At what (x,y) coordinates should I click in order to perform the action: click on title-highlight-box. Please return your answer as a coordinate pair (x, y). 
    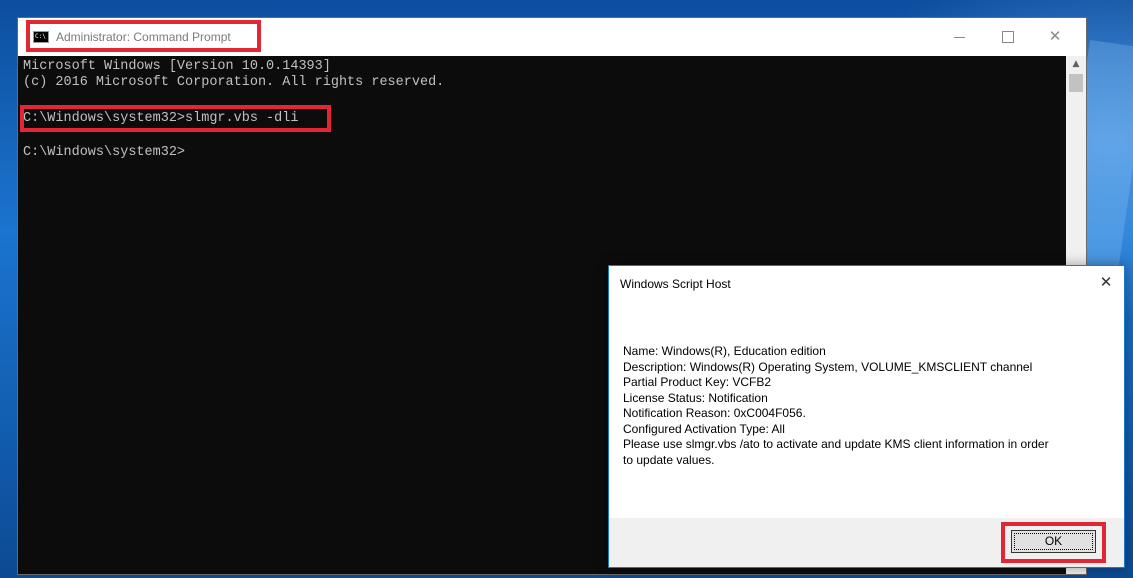
    Looking at the image, I should click on (143, 36).